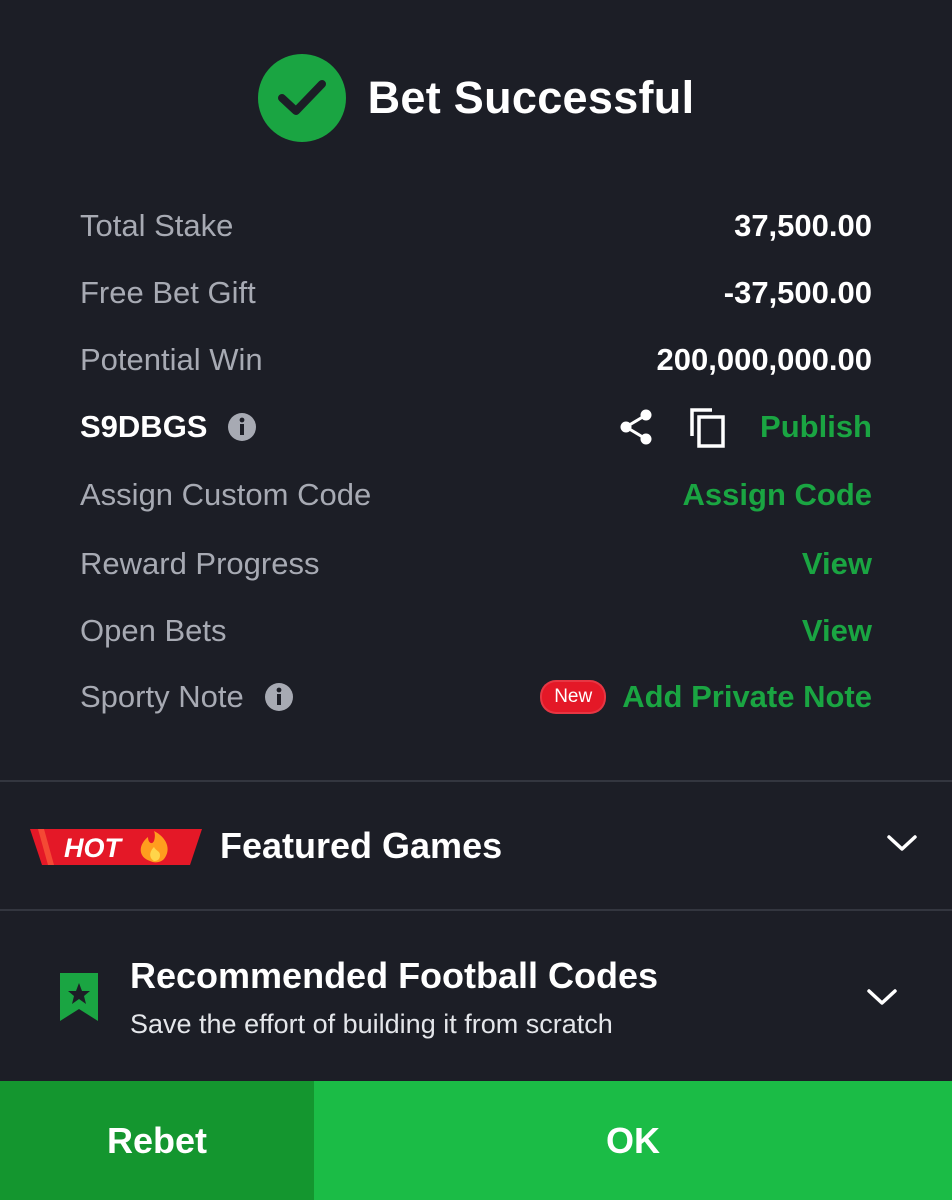 The width and height of the screenshot is (952, 1200). Describe the element at coordinates (476, 495) in the screenshot. I see `assign-custom-code-row: Assign Custom Code Assign Code` at that location.